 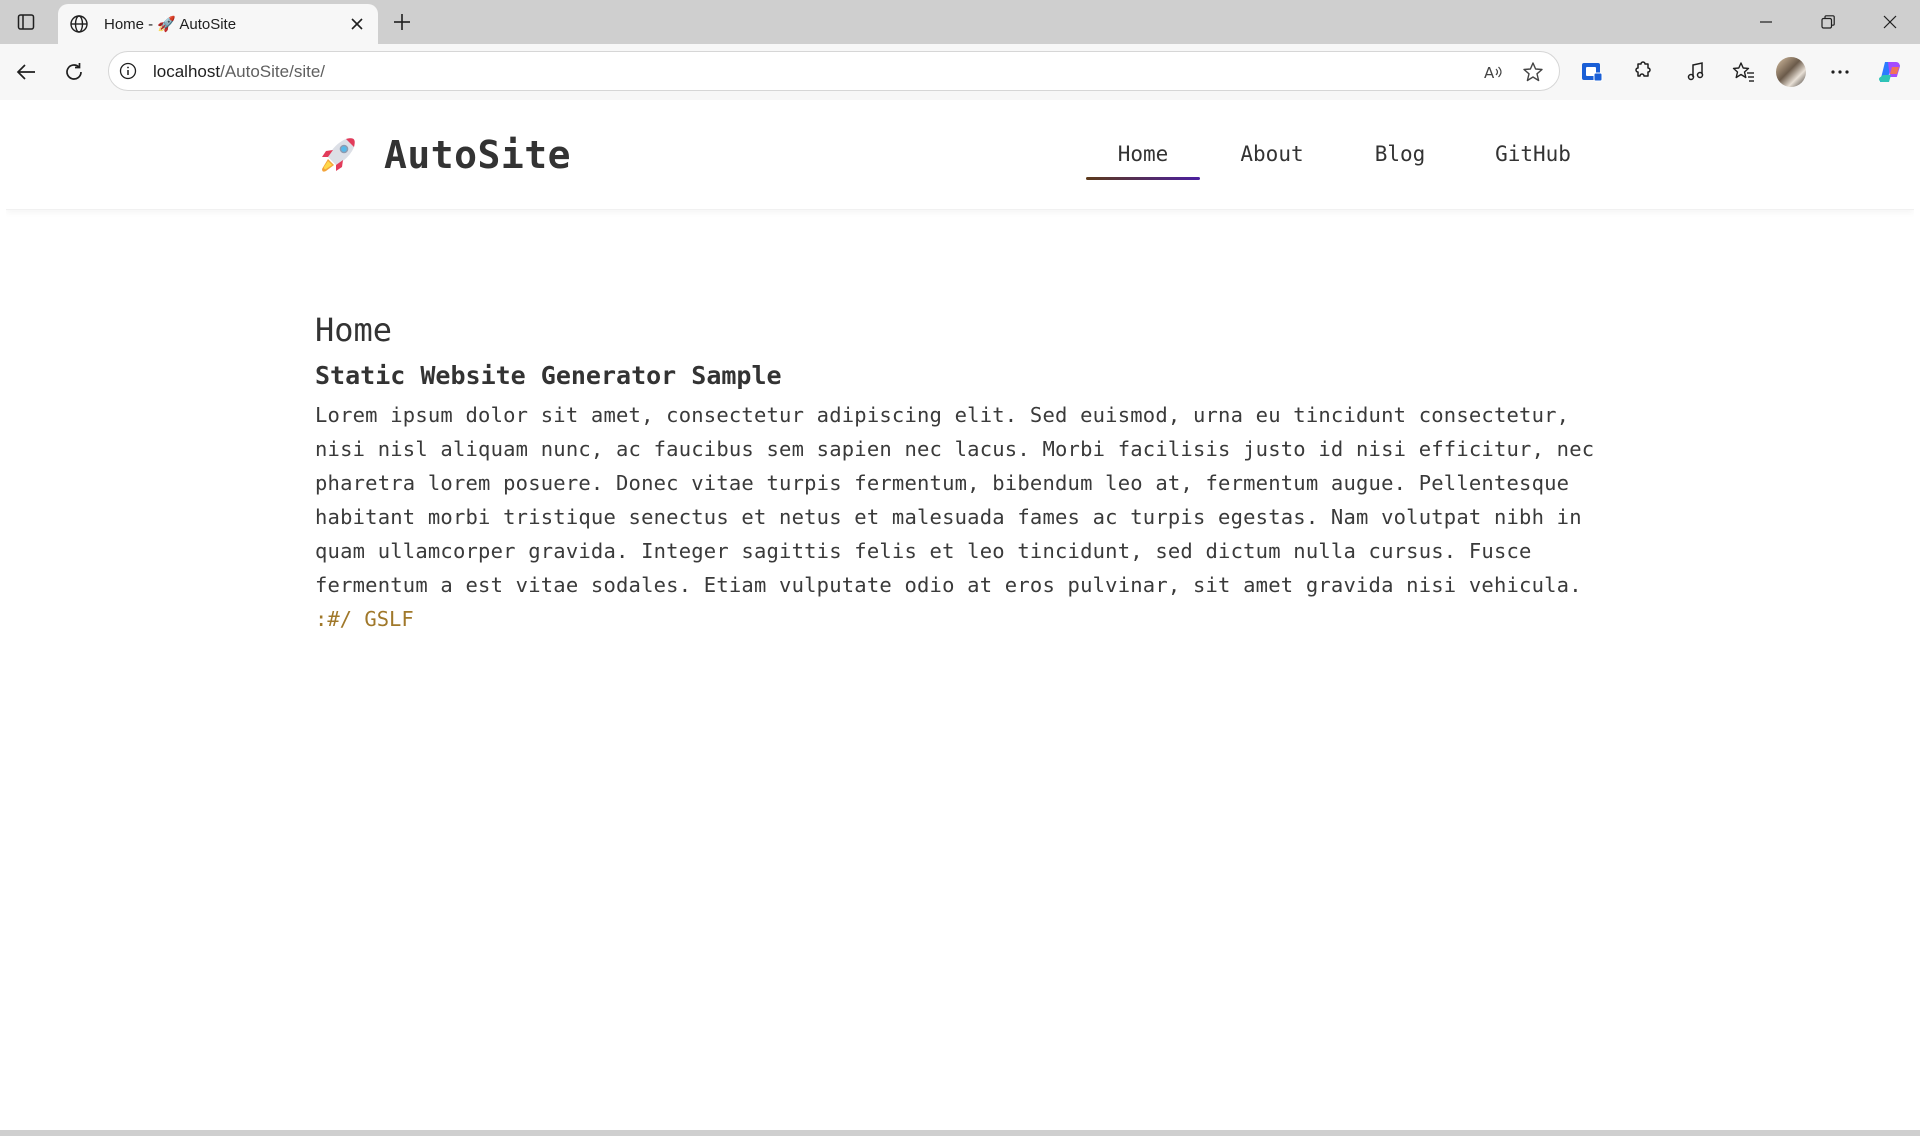 I want to click on browser-tab: Home - 🚀 AutoSite, so click(x=218, y=24).